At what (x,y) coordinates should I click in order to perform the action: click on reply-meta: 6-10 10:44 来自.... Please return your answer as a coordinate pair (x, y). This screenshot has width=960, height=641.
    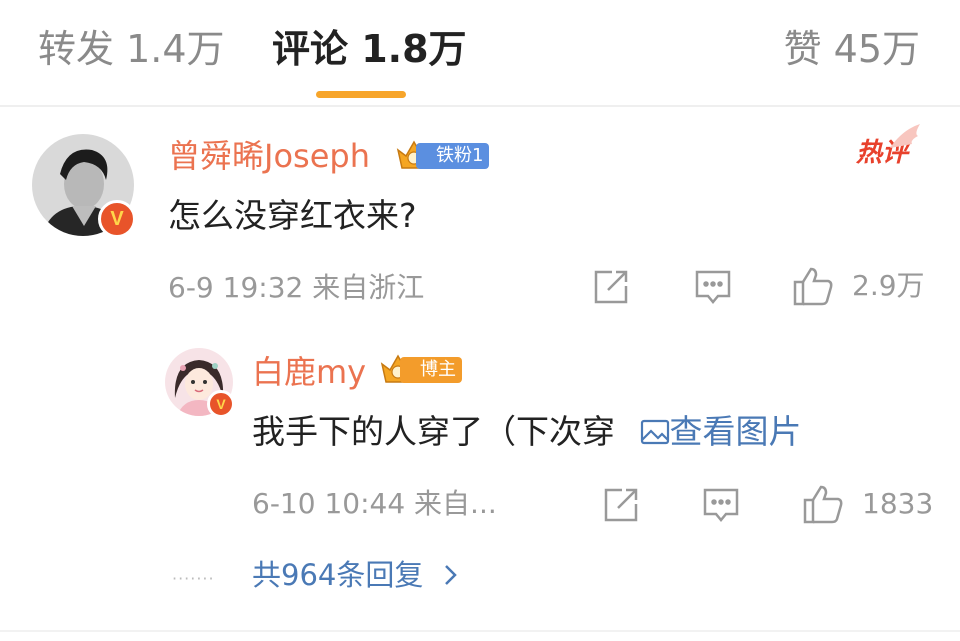
    Looking at the image, I should click on (374, 503).